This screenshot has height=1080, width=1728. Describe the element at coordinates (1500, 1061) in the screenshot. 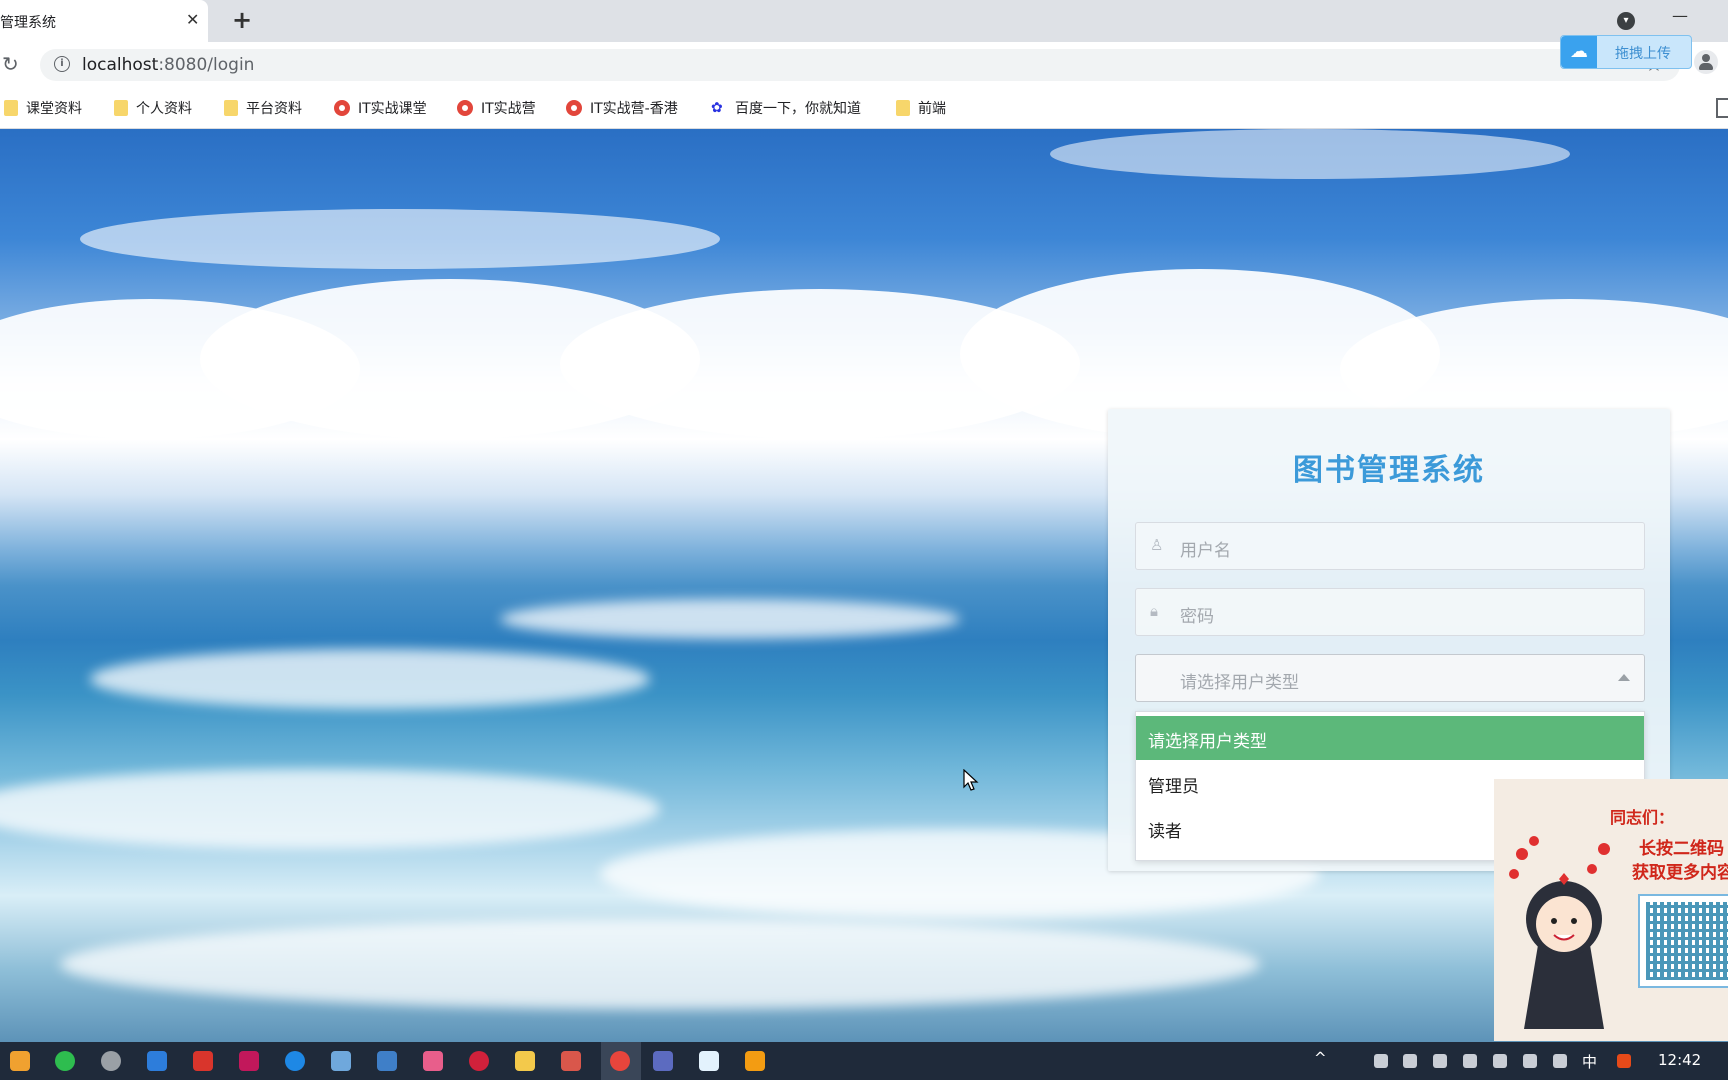

I see `battery-icon` at that location.